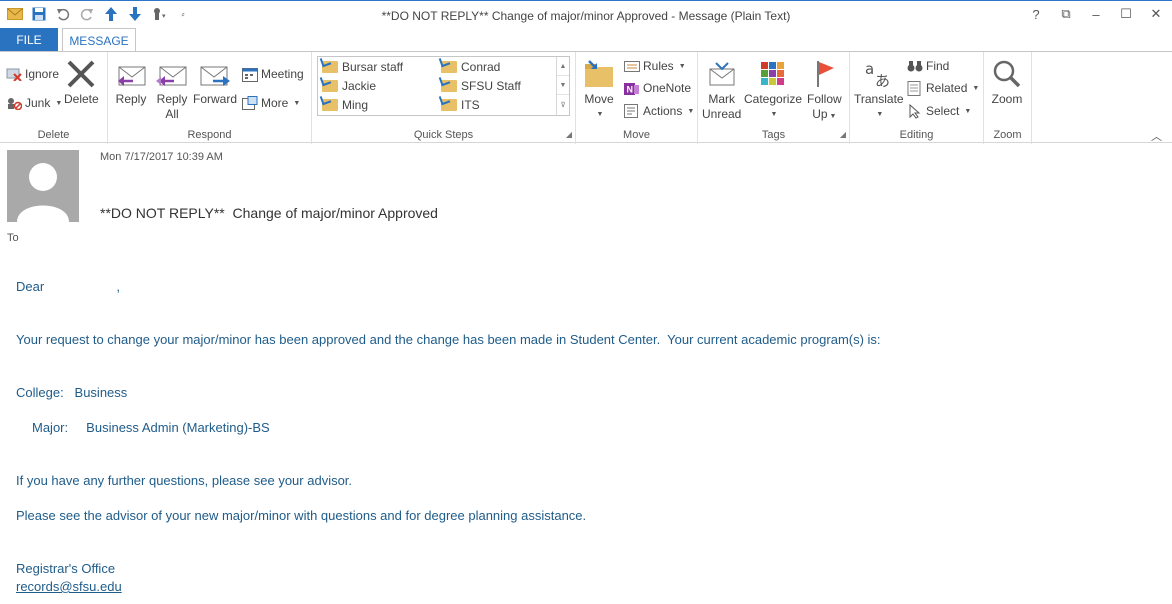 The image size is (1172, 604). What do you see at coordinates (599, 90) in the screenshot?
I see `move-button: Move ▼` at bounding box center [599, 90].